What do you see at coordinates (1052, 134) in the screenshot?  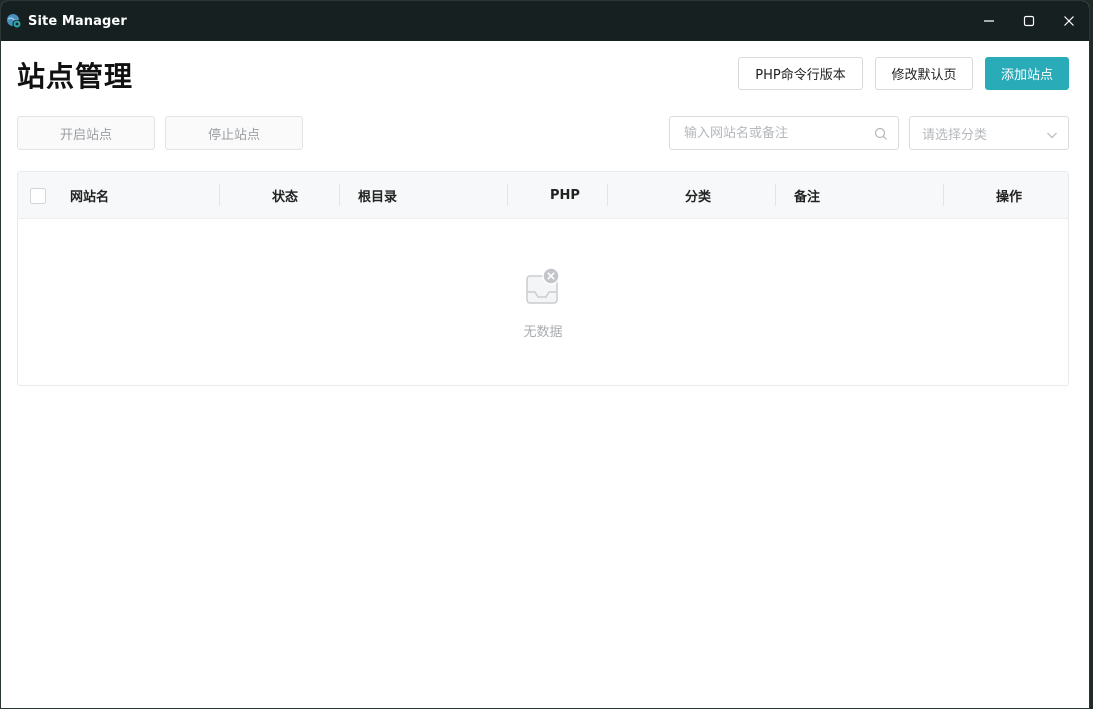 I see `chevron-down-icon` at bounding box center [1052, 134].